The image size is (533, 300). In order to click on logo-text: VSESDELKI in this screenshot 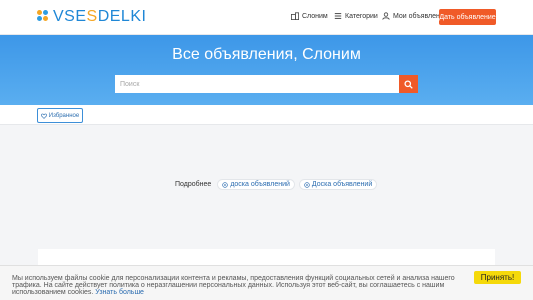, I will do `click(100, 16)`.